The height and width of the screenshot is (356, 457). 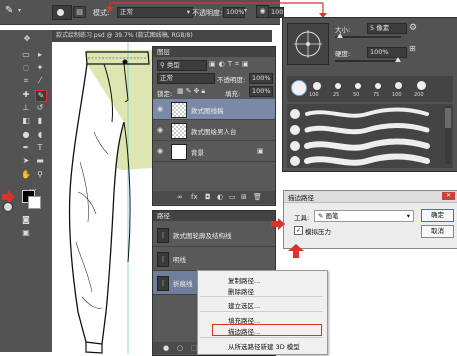 I want to click on fill-path-icon: ●, so click(x=166, y=348).